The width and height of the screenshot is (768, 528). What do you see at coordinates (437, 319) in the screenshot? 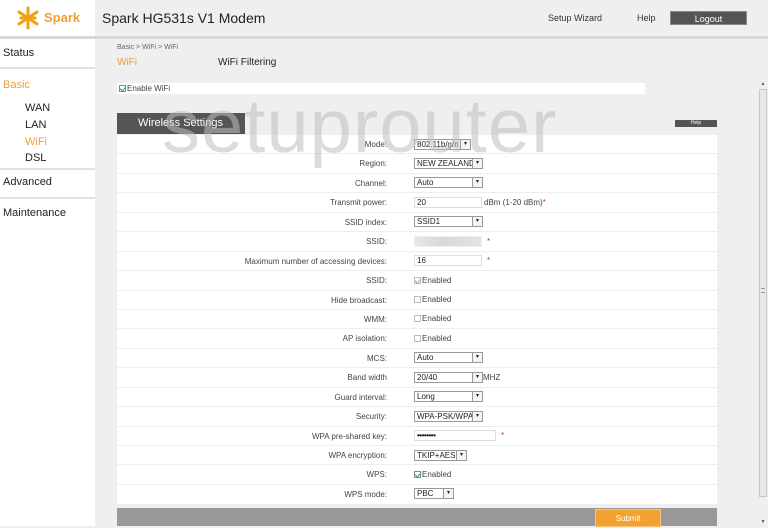
I see `wmm-option: Enabled` at bounding box center [437, 319].